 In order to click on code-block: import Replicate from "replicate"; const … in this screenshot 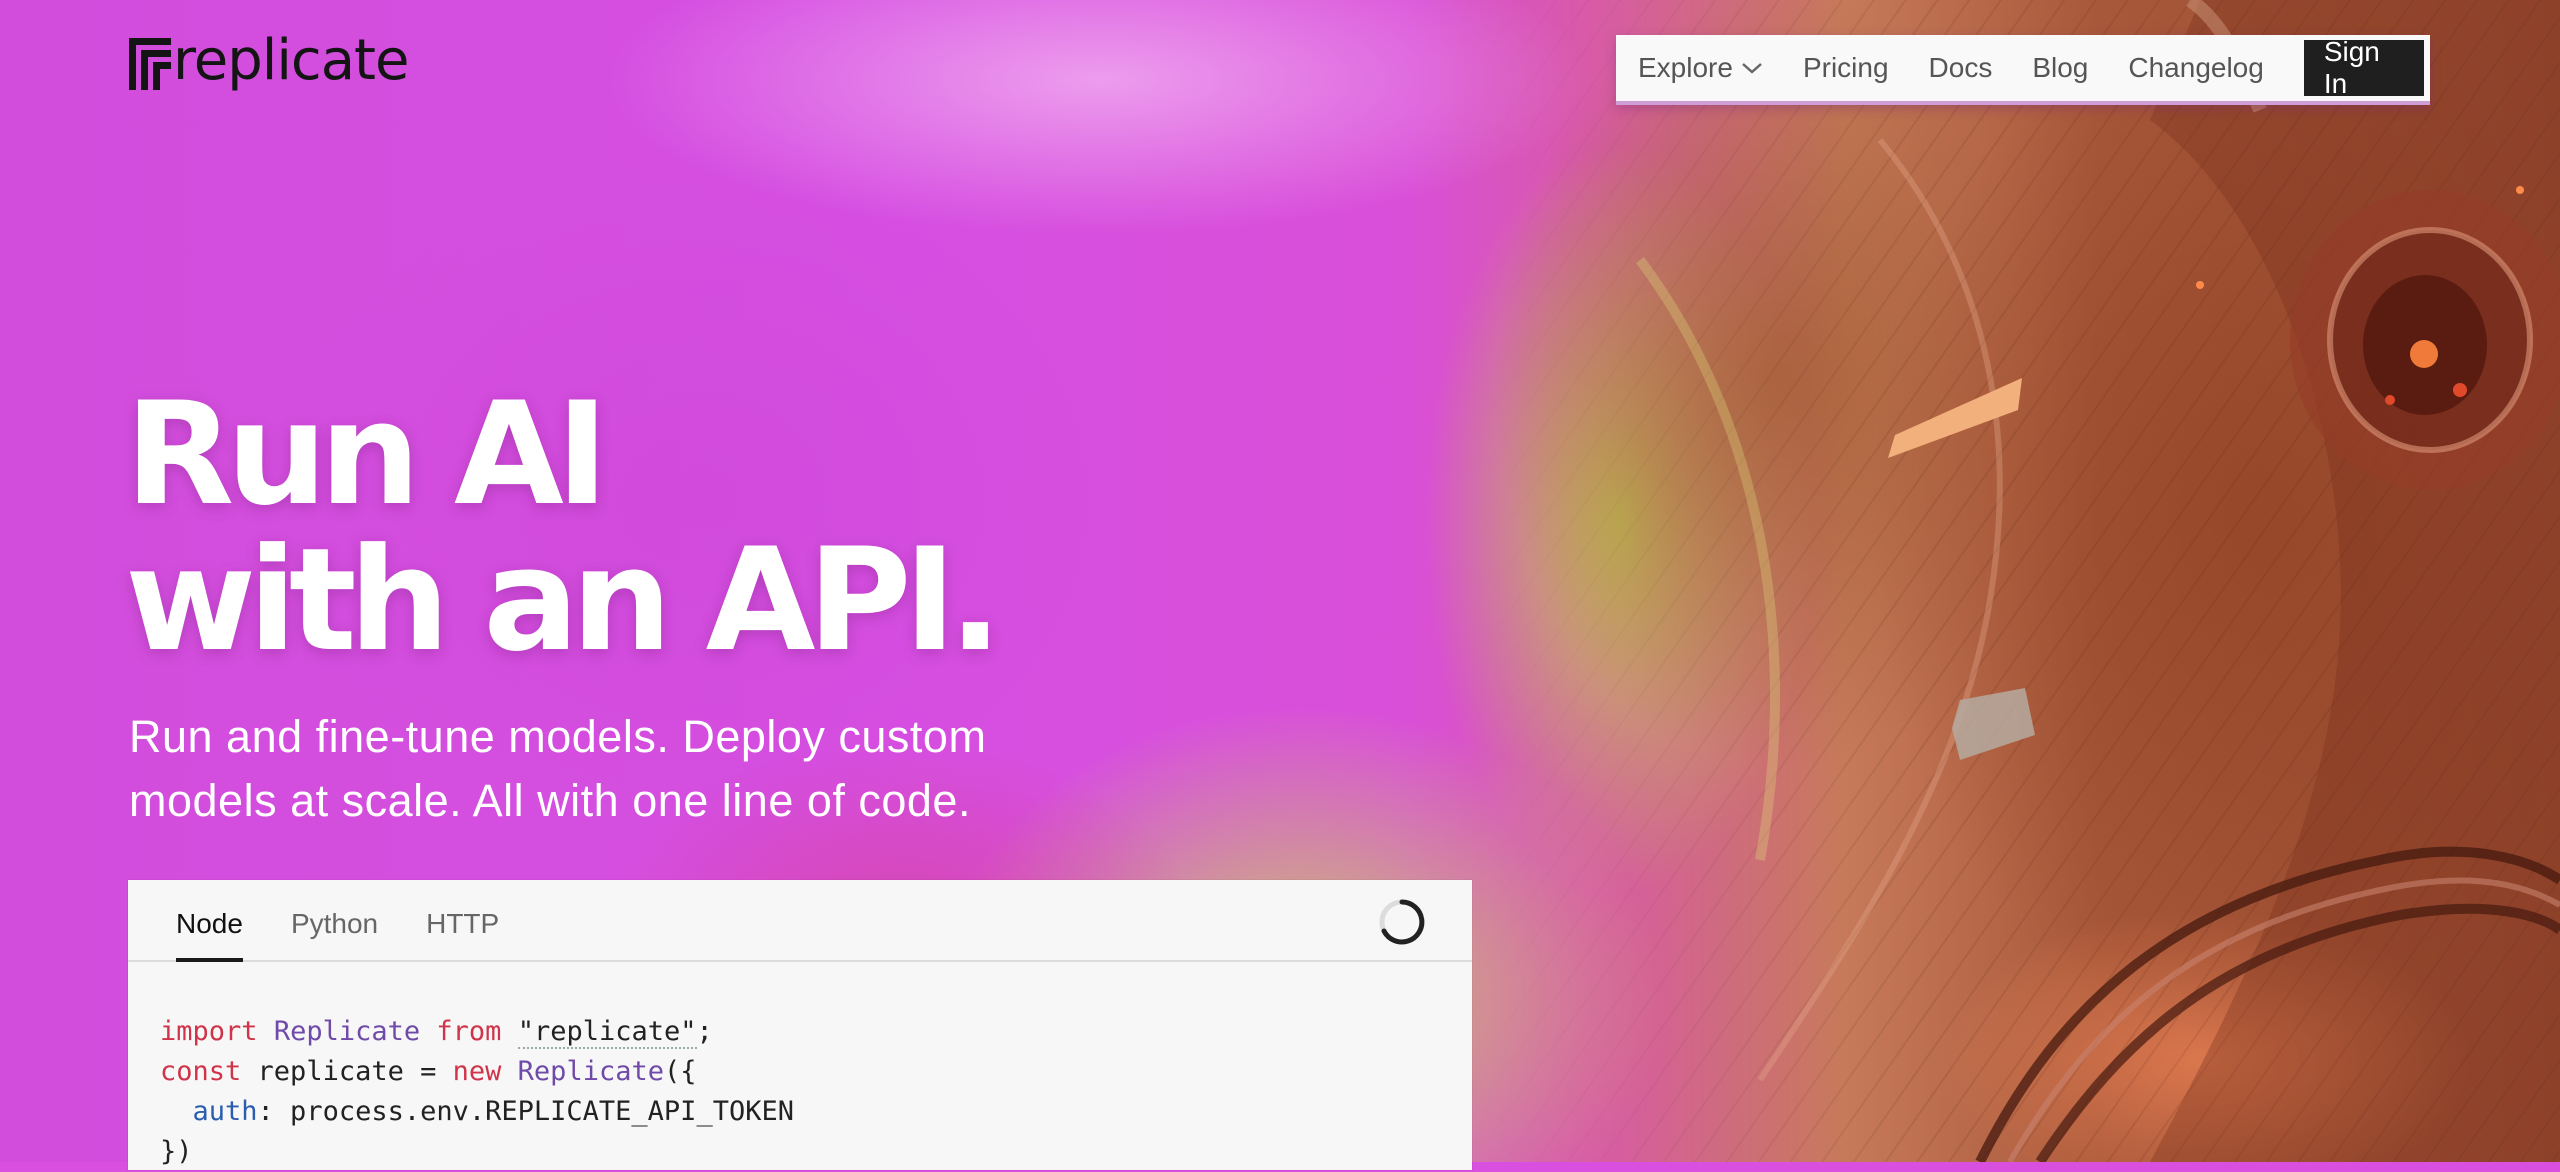, I will do `click(800, 1067)`.